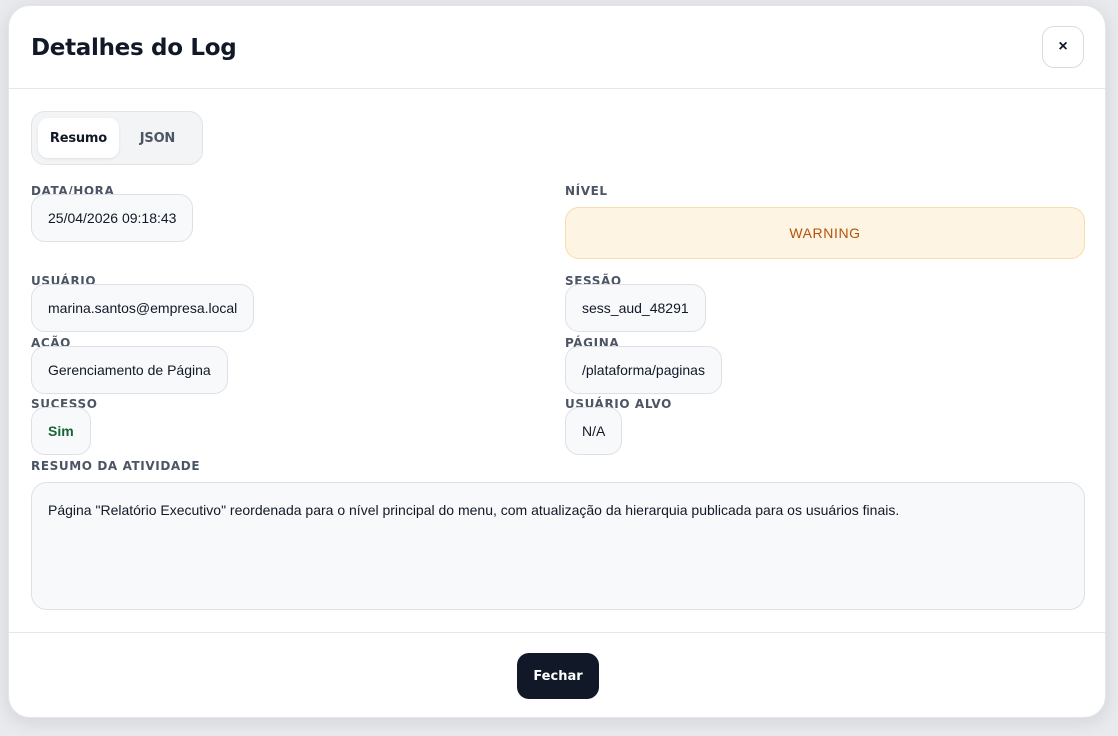 This screenshot has height=736, width=1118. I want to click on level-label: Nível, so click(586, 191).